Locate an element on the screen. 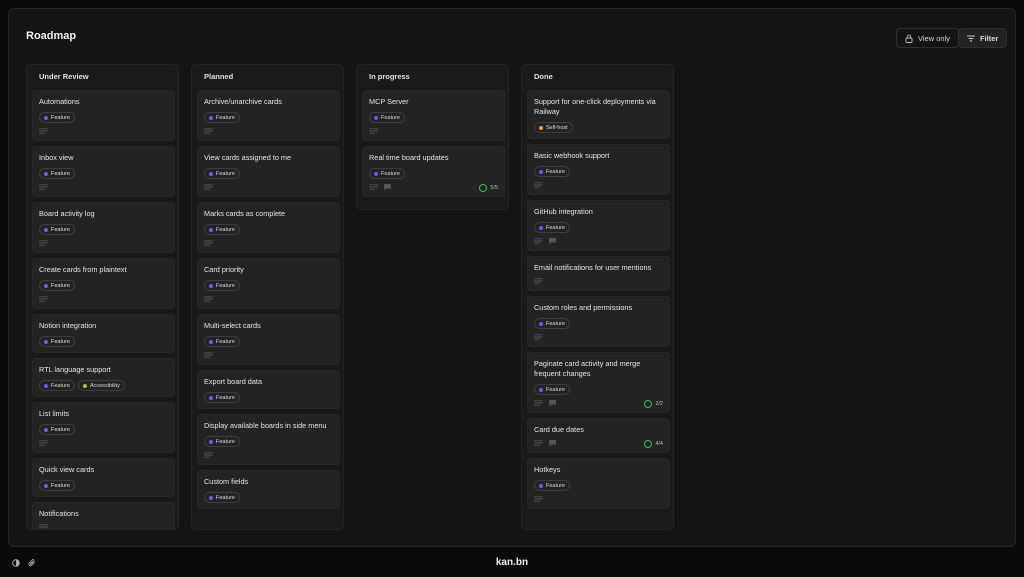 The image size is (1024, 577). label-badge: Self-host is located at coordinates (553, 127).